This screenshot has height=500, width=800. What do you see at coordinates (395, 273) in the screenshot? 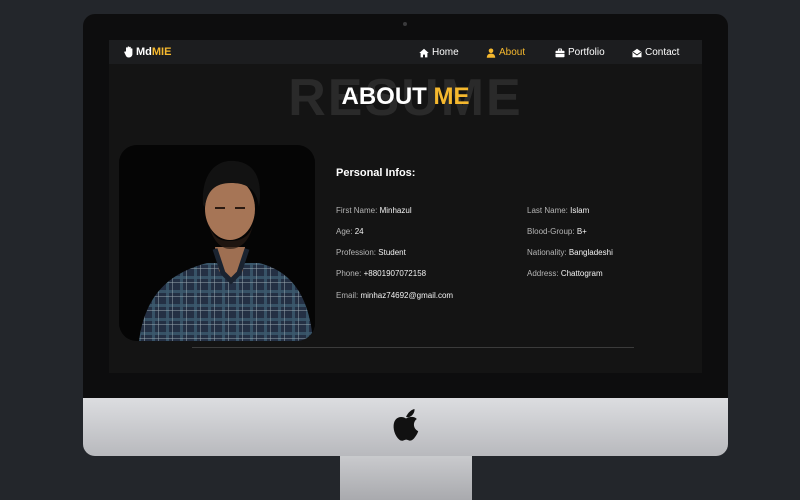
I see `phone-value: +8801907072158` at bounding box center [395, 273].